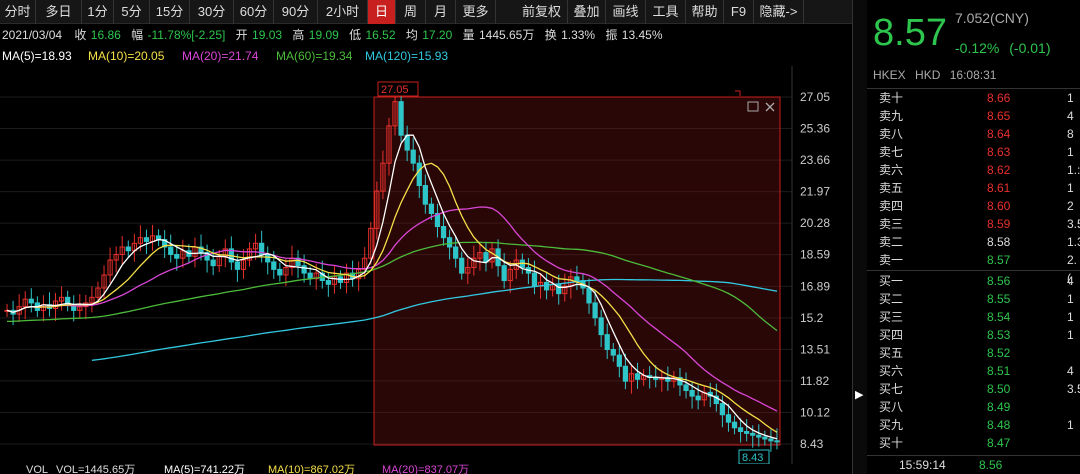 The height and width of the screenshot is (474, 1080). Describe the element at coordinates (212, 12) in the screenshot. I see `toolbar-item: 30分` at that location.